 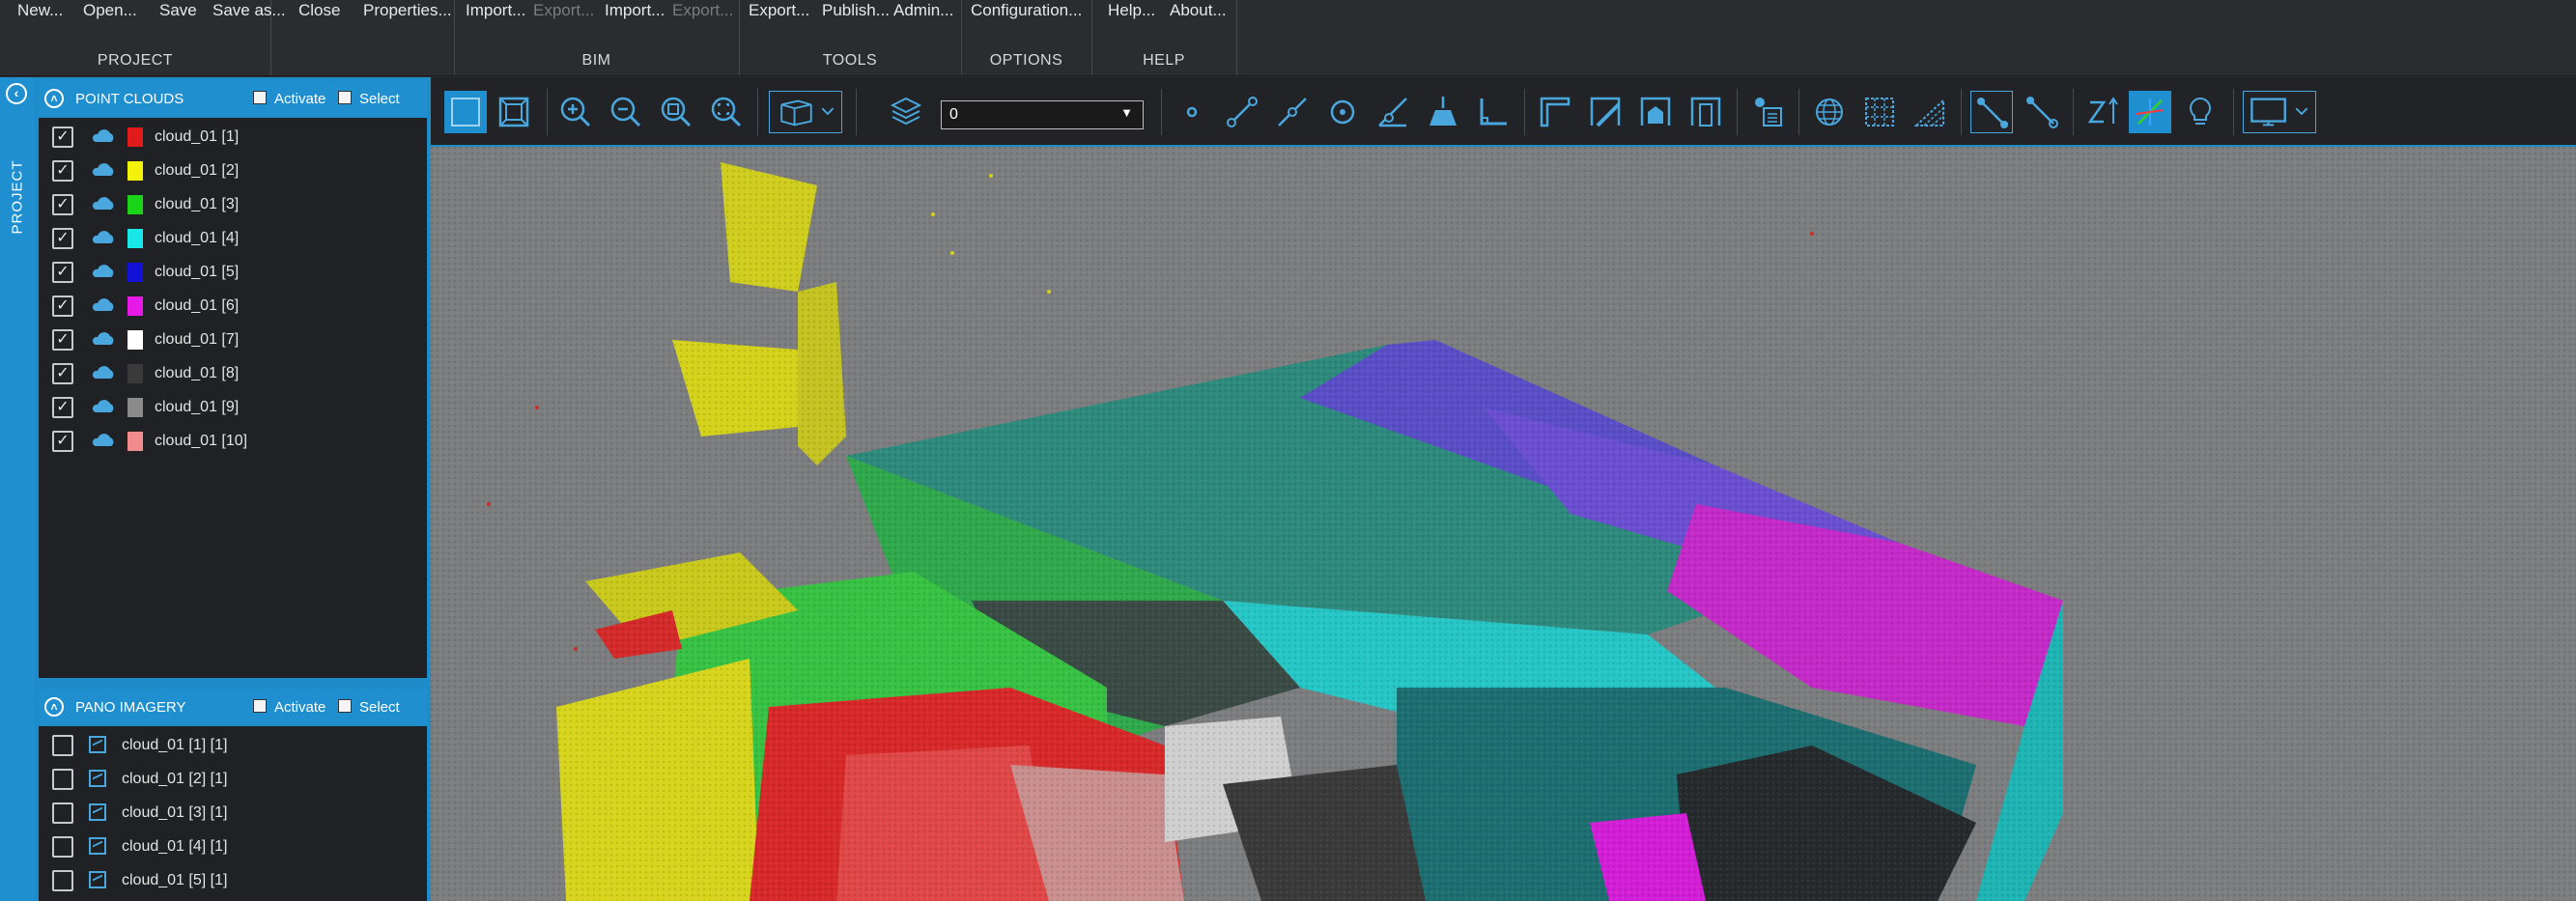 I want to click on save-button: Save, so click(x=178, y=10).